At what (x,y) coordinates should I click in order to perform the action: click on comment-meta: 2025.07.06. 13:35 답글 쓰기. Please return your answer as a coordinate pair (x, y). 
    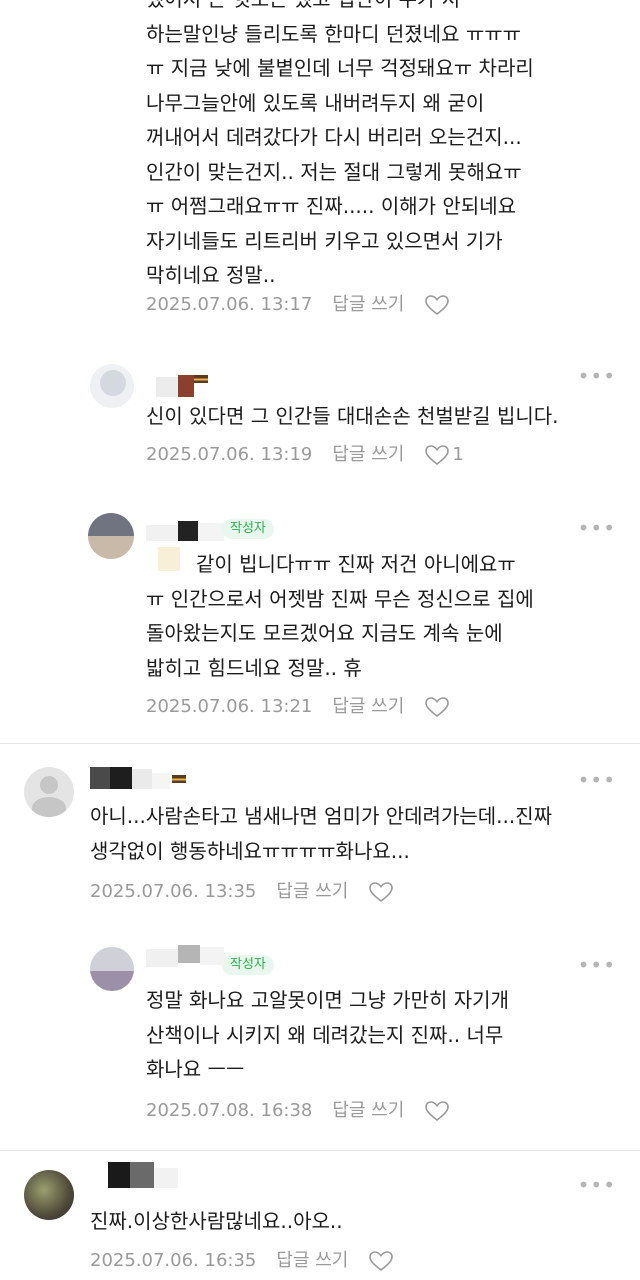
    Looking at the image, I should click on (243, 892).